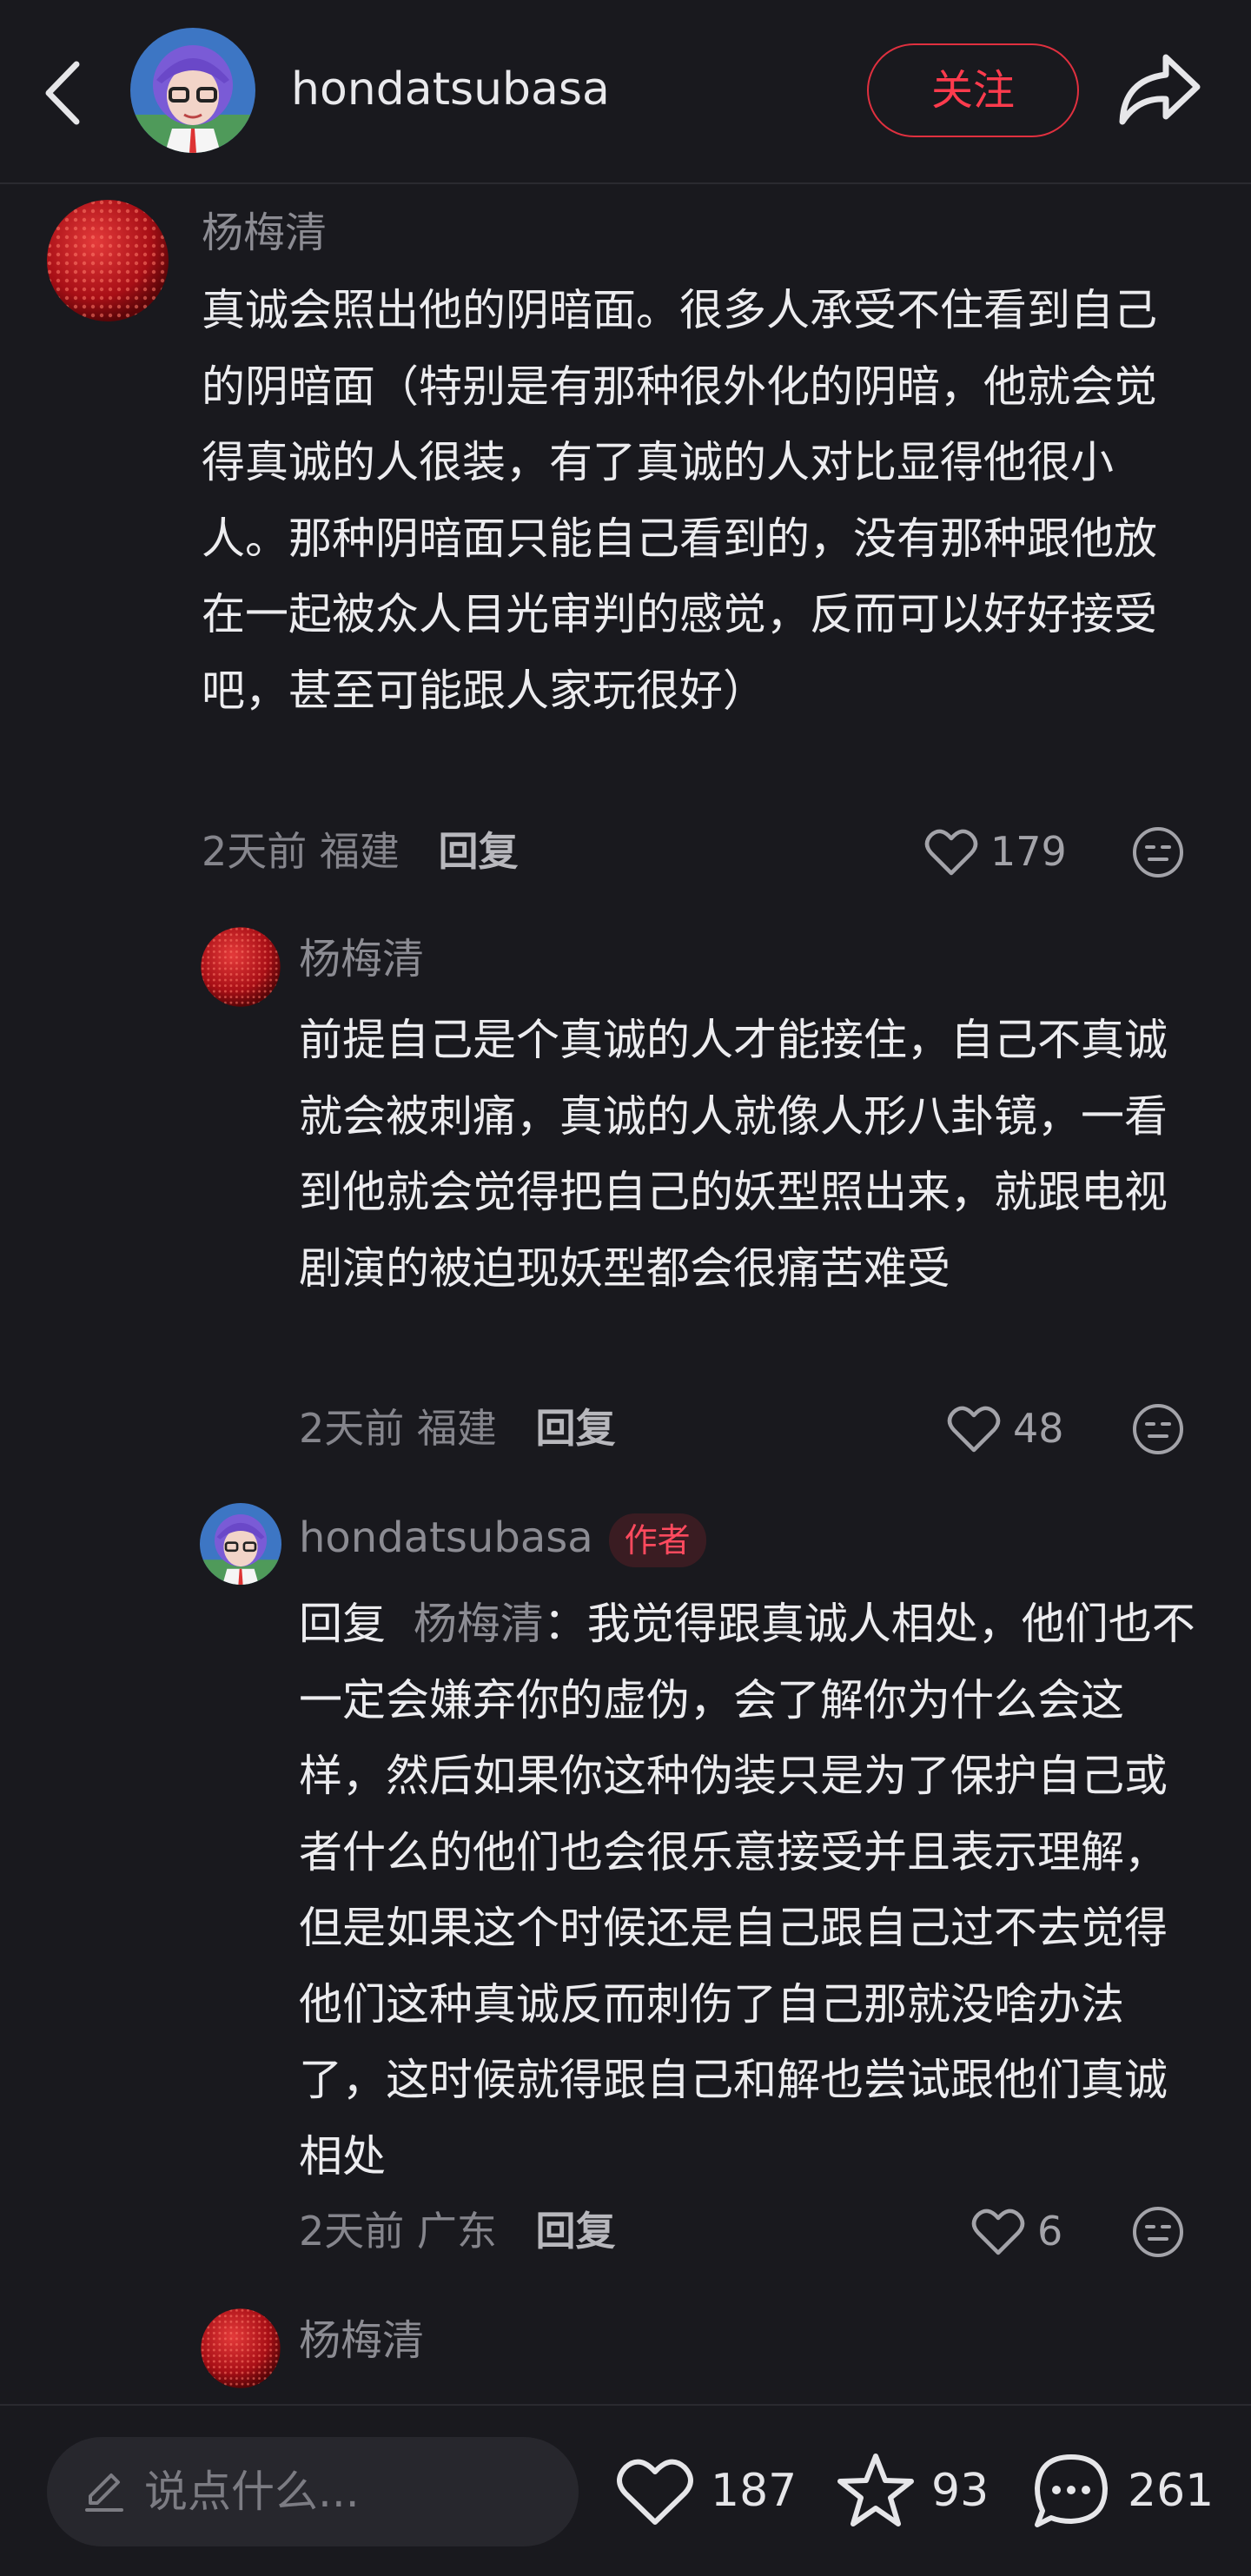 This screenshot has height=2576, width=1251. What do you see at coordinates (1005, 1428) in the screenshot?
I see `comment-like-button: 48` at bounding box center [1005, 1428].